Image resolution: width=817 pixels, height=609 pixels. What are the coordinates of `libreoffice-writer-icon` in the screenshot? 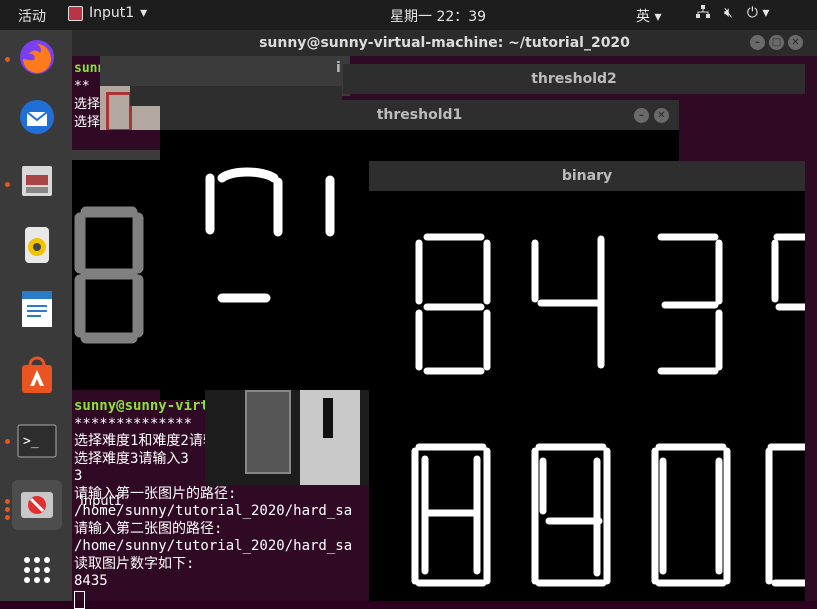 It's located at (37, 309).